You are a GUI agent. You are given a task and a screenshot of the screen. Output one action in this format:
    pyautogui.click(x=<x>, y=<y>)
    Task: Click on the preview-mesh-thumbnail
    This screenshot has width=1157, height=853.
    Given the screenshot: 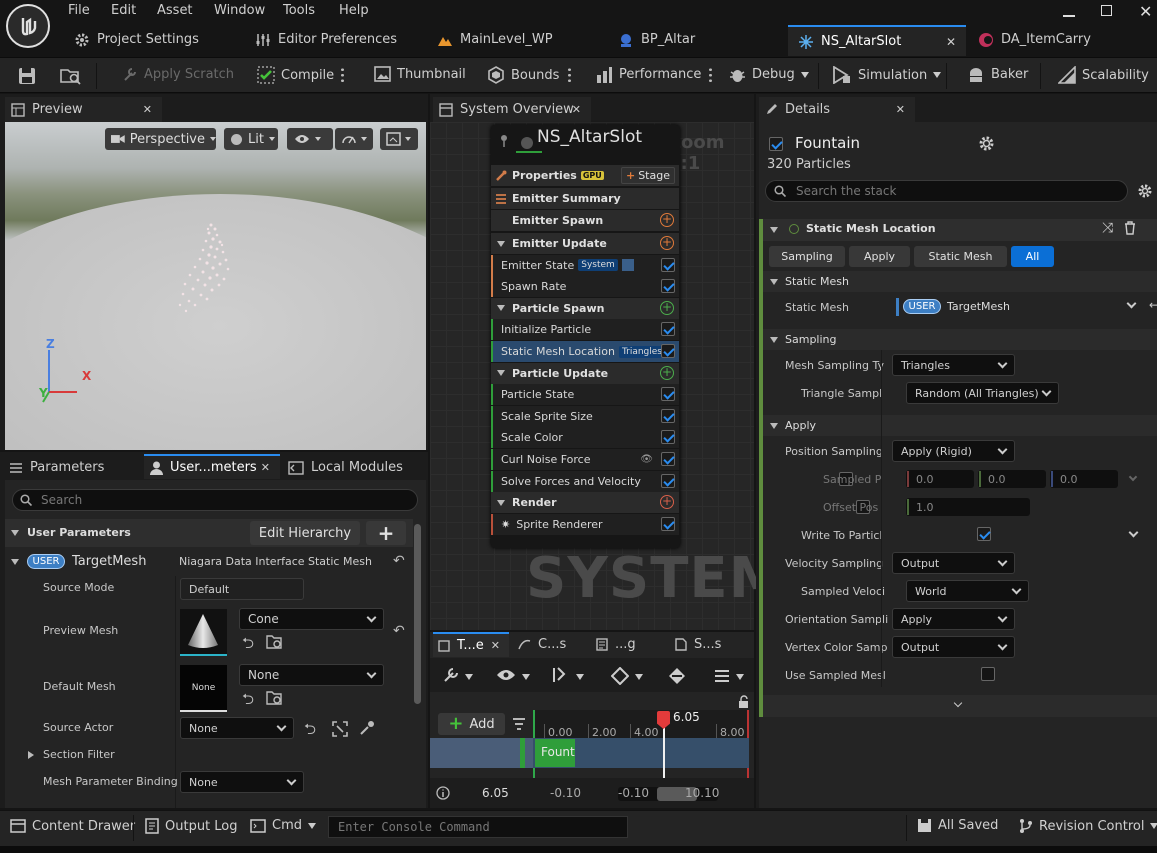 What is the action you would take?
    pyautogui.click(x=203, y=632)
    